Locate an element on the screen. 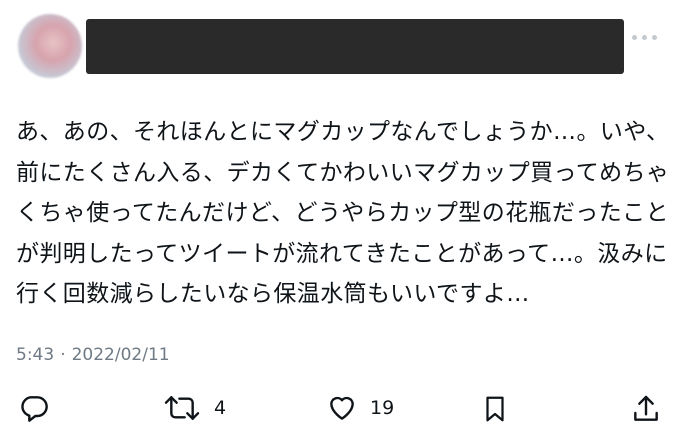  reply-icon is located at coordinates (34, 409).